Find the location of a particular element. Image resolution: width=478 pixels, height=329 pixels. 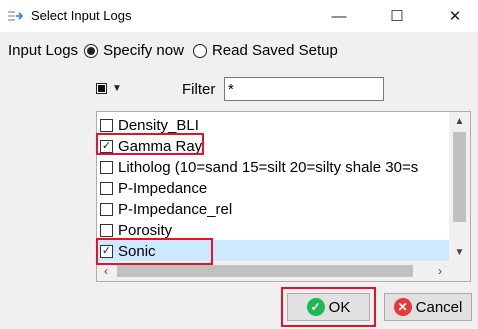

title-bar: Select Input Logs — ☐ ✕ is located at coordinates (239, 16).